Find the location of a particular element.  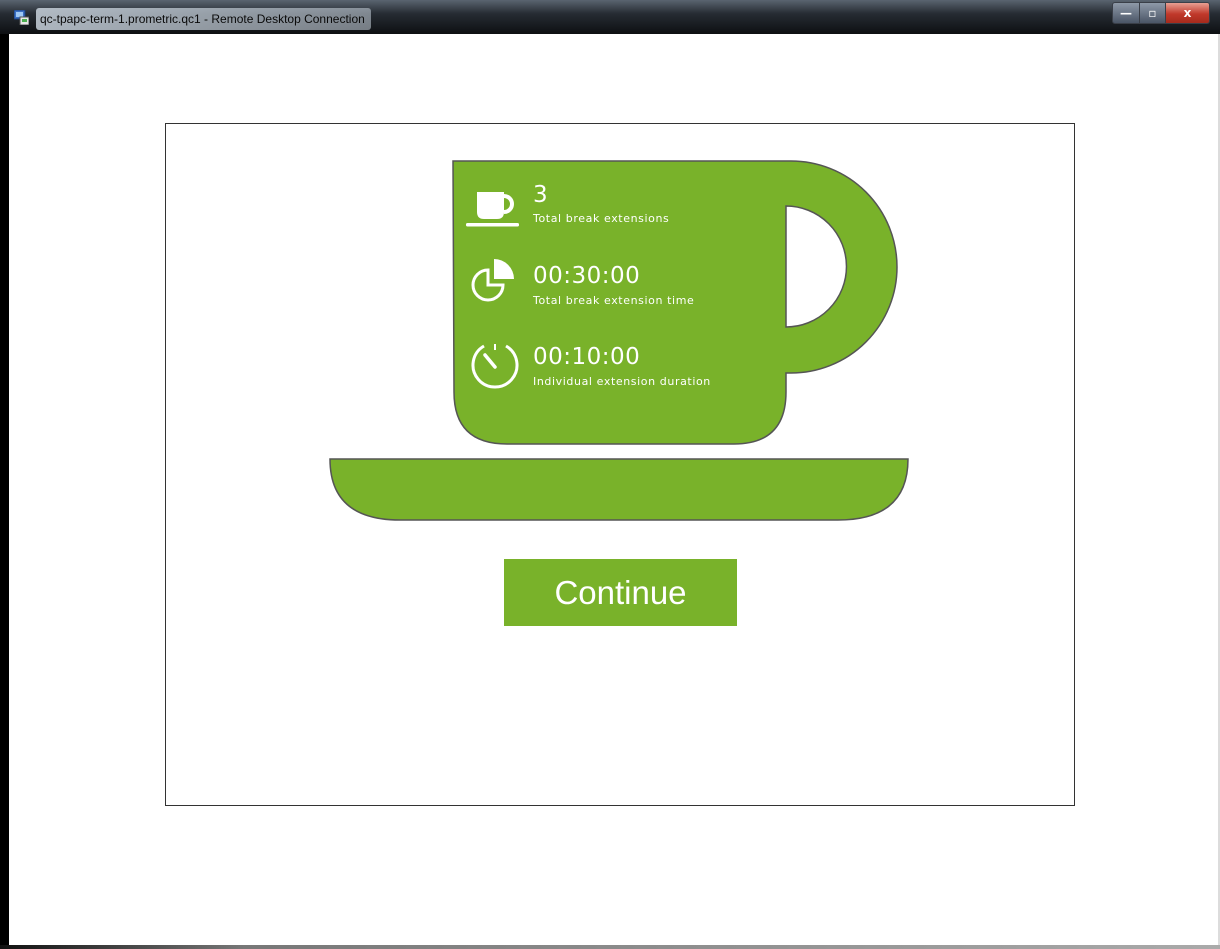

window-controls: — ▫ x is located at coordinates (1161, 13).